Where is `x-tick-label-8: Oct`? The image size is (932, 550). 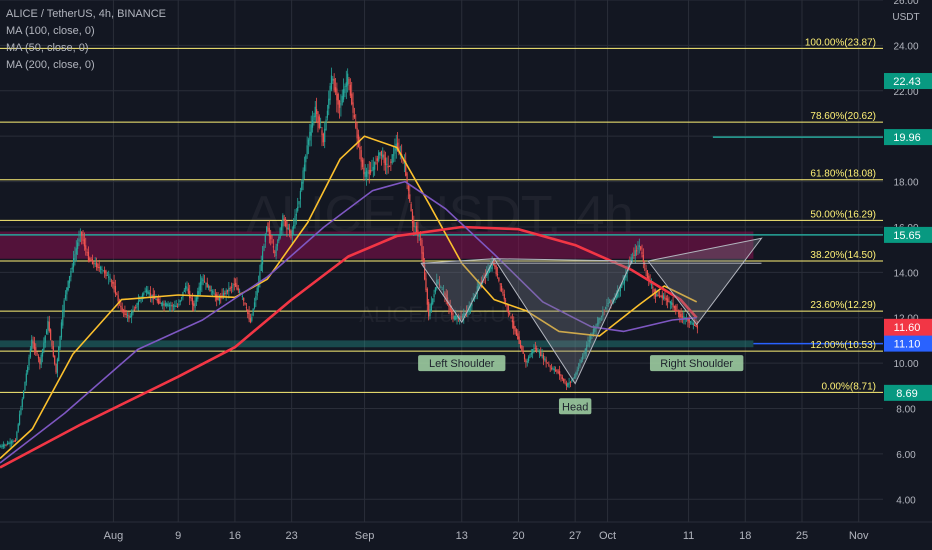
x-tick-label-8: Oct is located at coordinates (607, 536).